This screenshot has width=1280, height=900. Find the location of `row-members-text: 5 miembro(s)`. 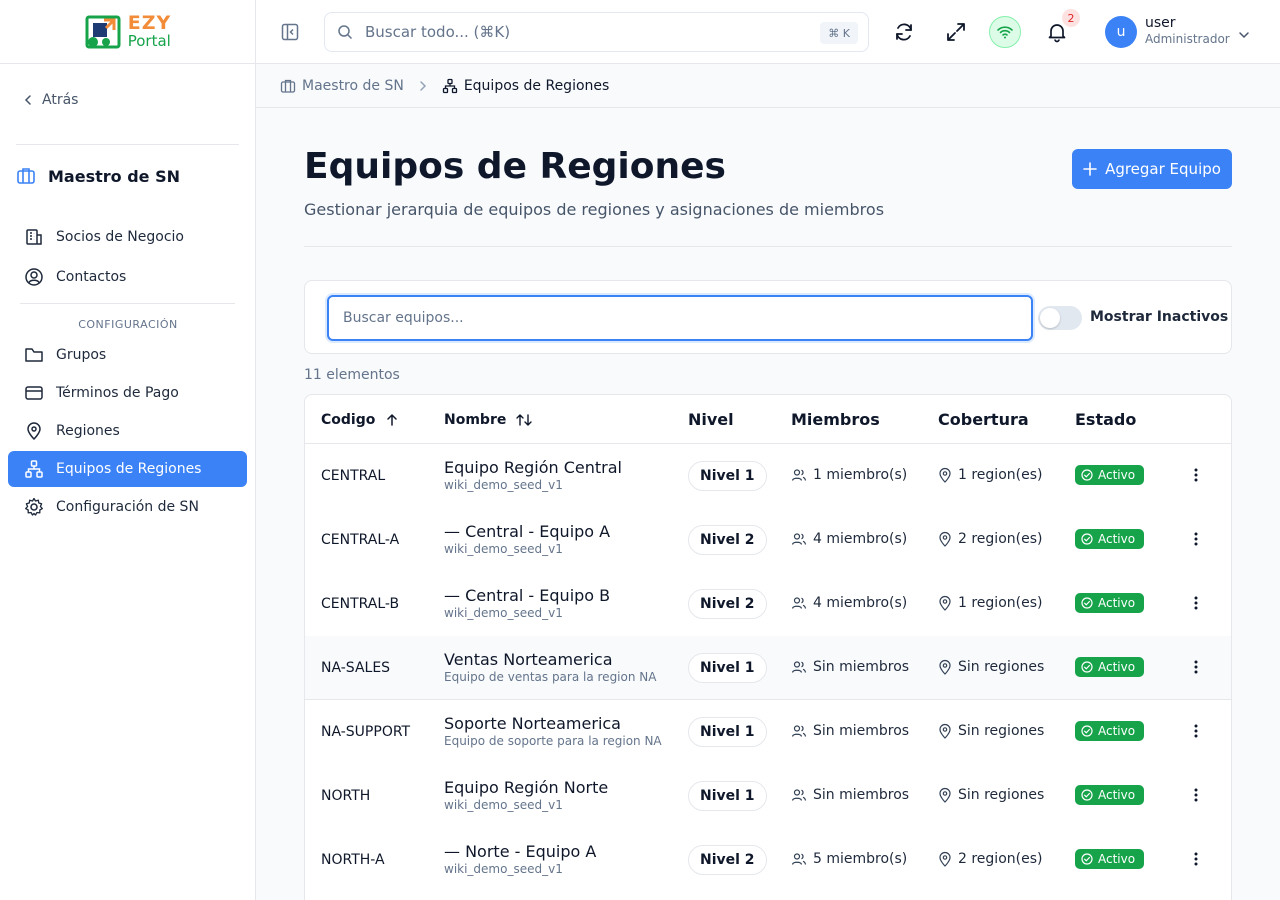

row-members-text: 5 miembro(s) is located at coordinates (860, 859).